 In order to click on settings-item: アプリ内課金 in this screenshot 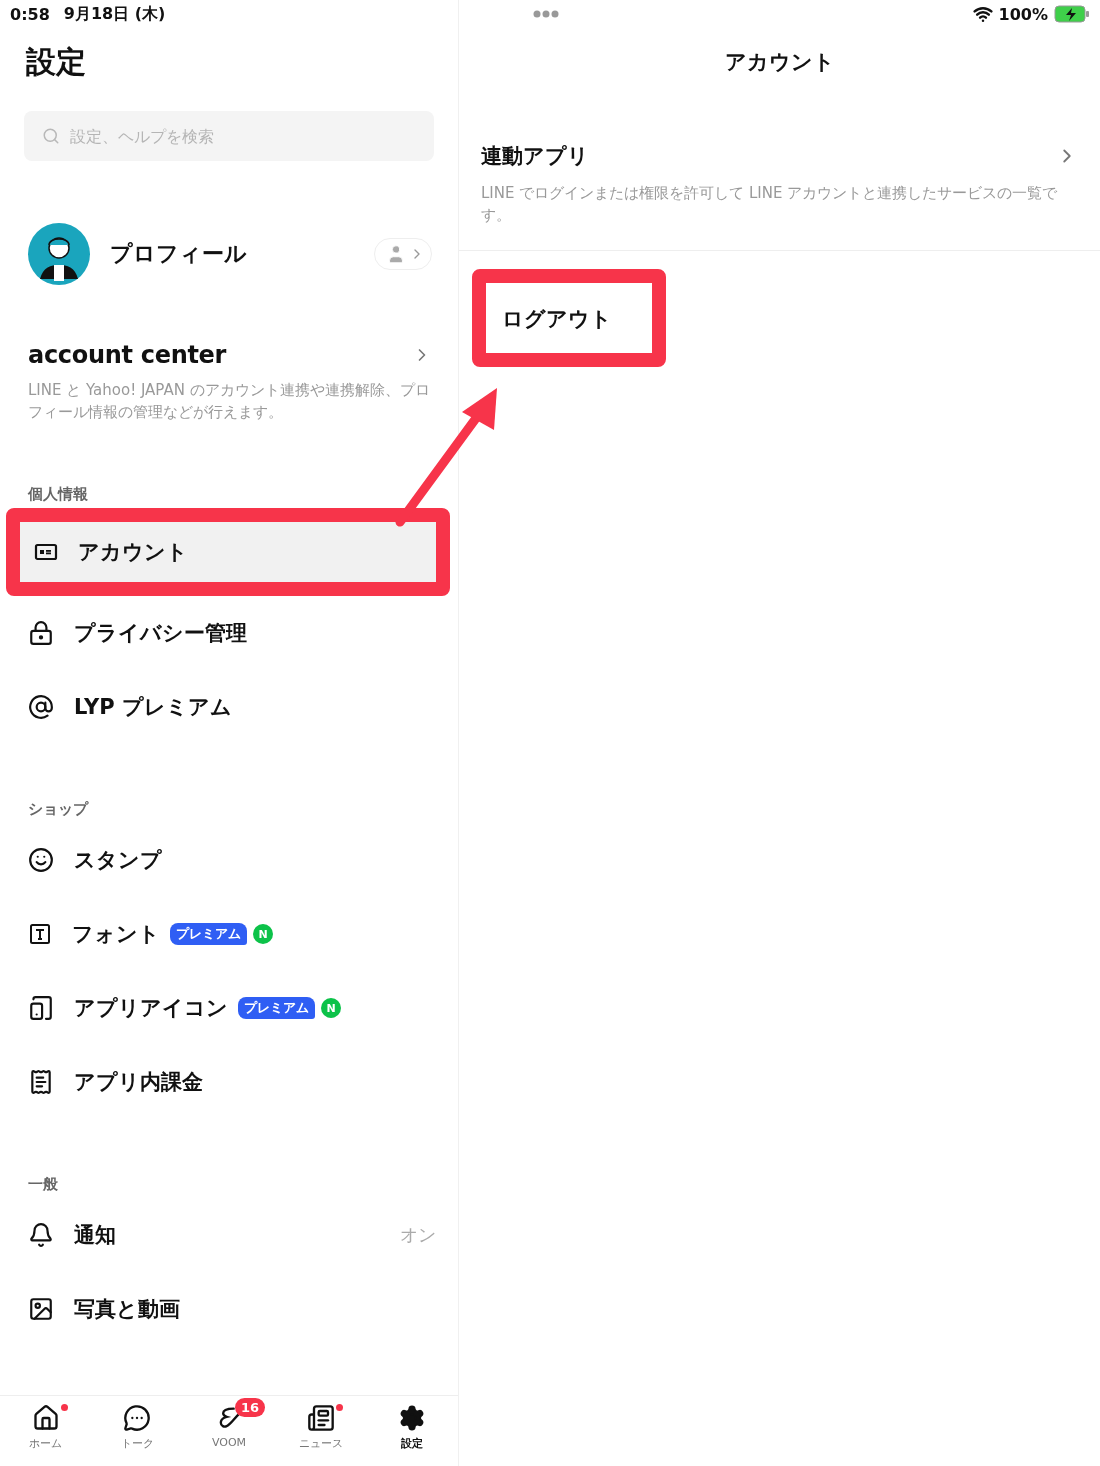, I will do `click(229, 1082)`.